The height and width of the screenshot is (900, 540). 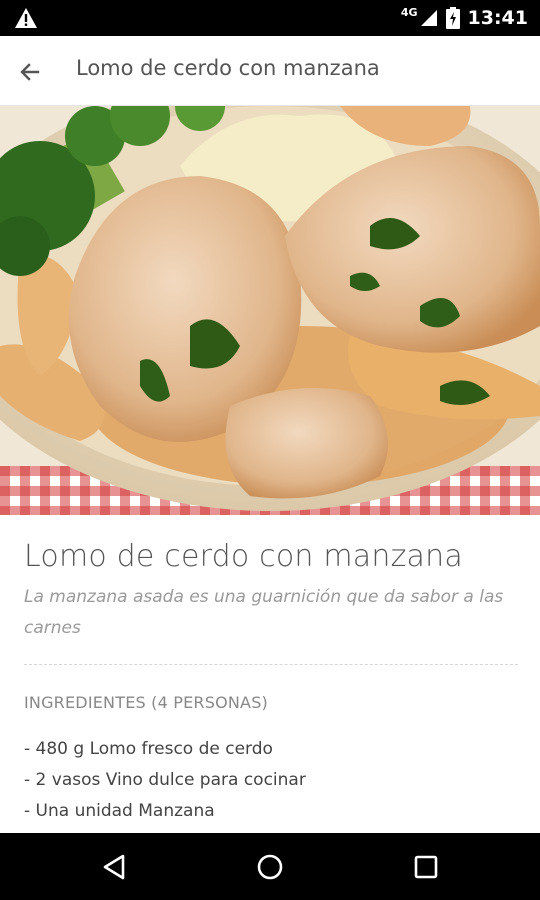 I want to click on status-bar: 4G 13:41, so click(x=270, y=18).